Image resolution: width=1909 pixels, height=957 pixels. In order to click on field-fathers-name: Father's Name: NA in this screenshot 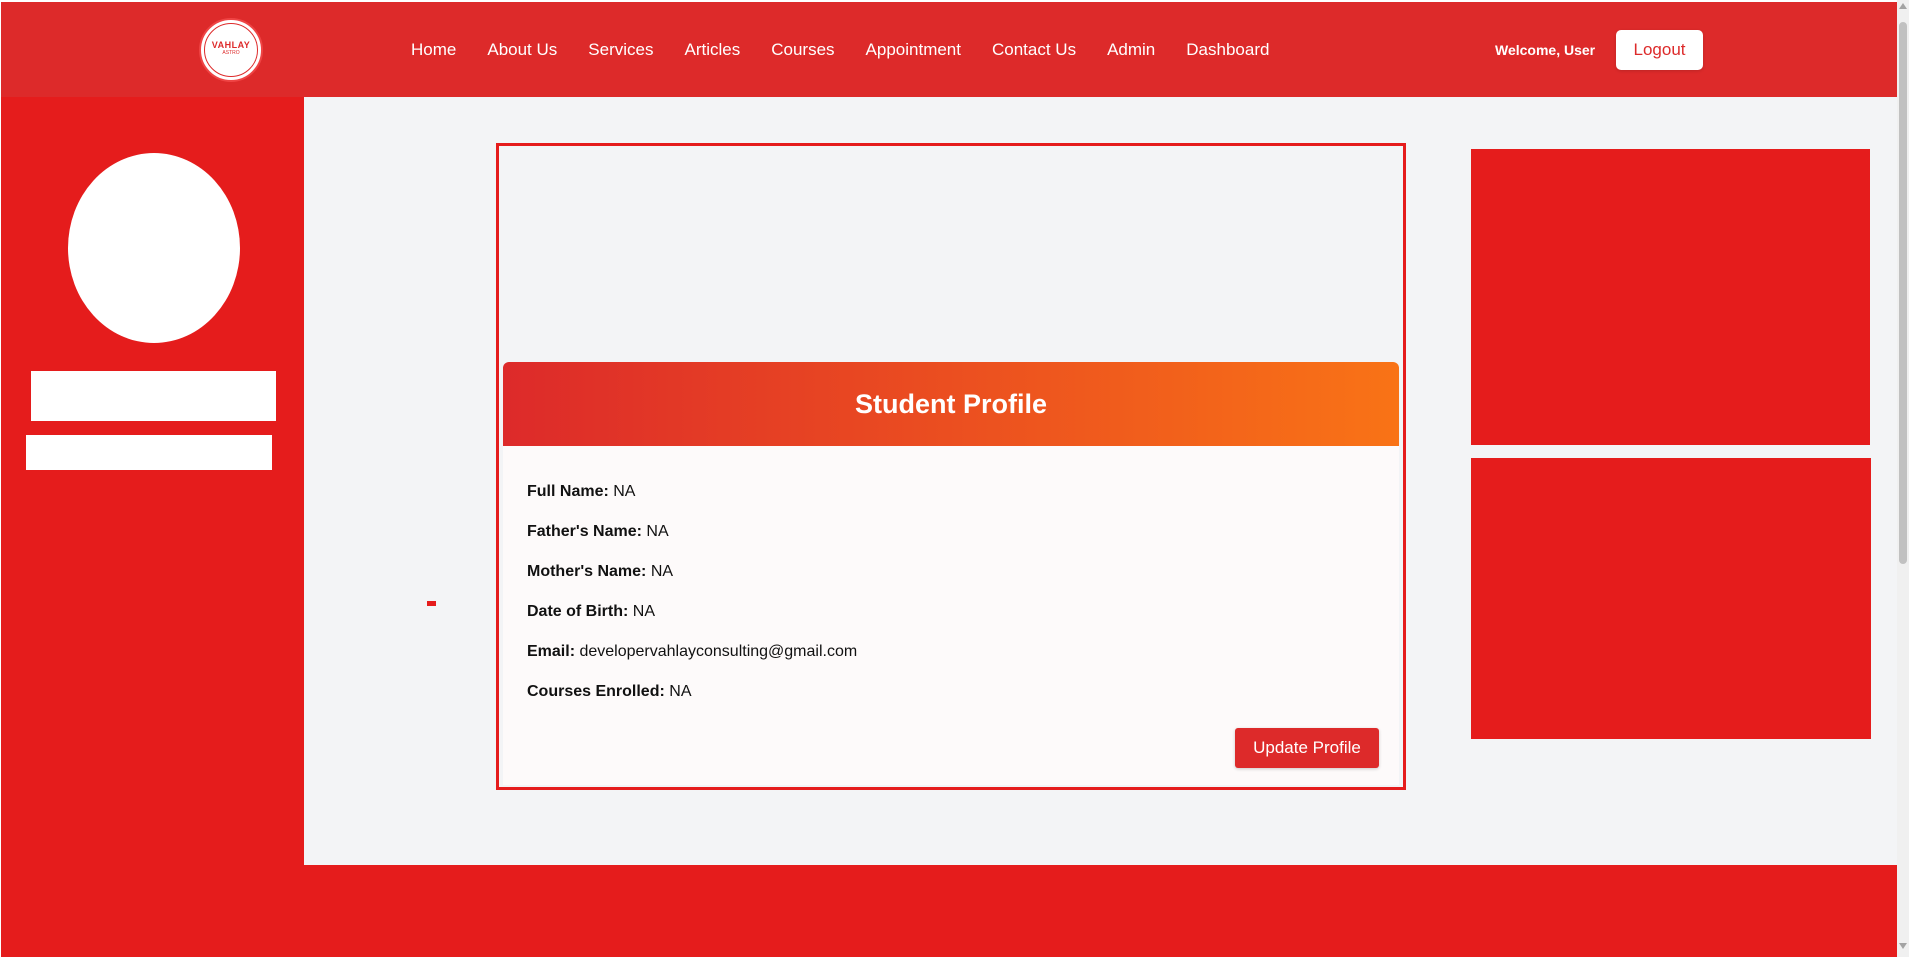, I will do `click(598, 532)`.